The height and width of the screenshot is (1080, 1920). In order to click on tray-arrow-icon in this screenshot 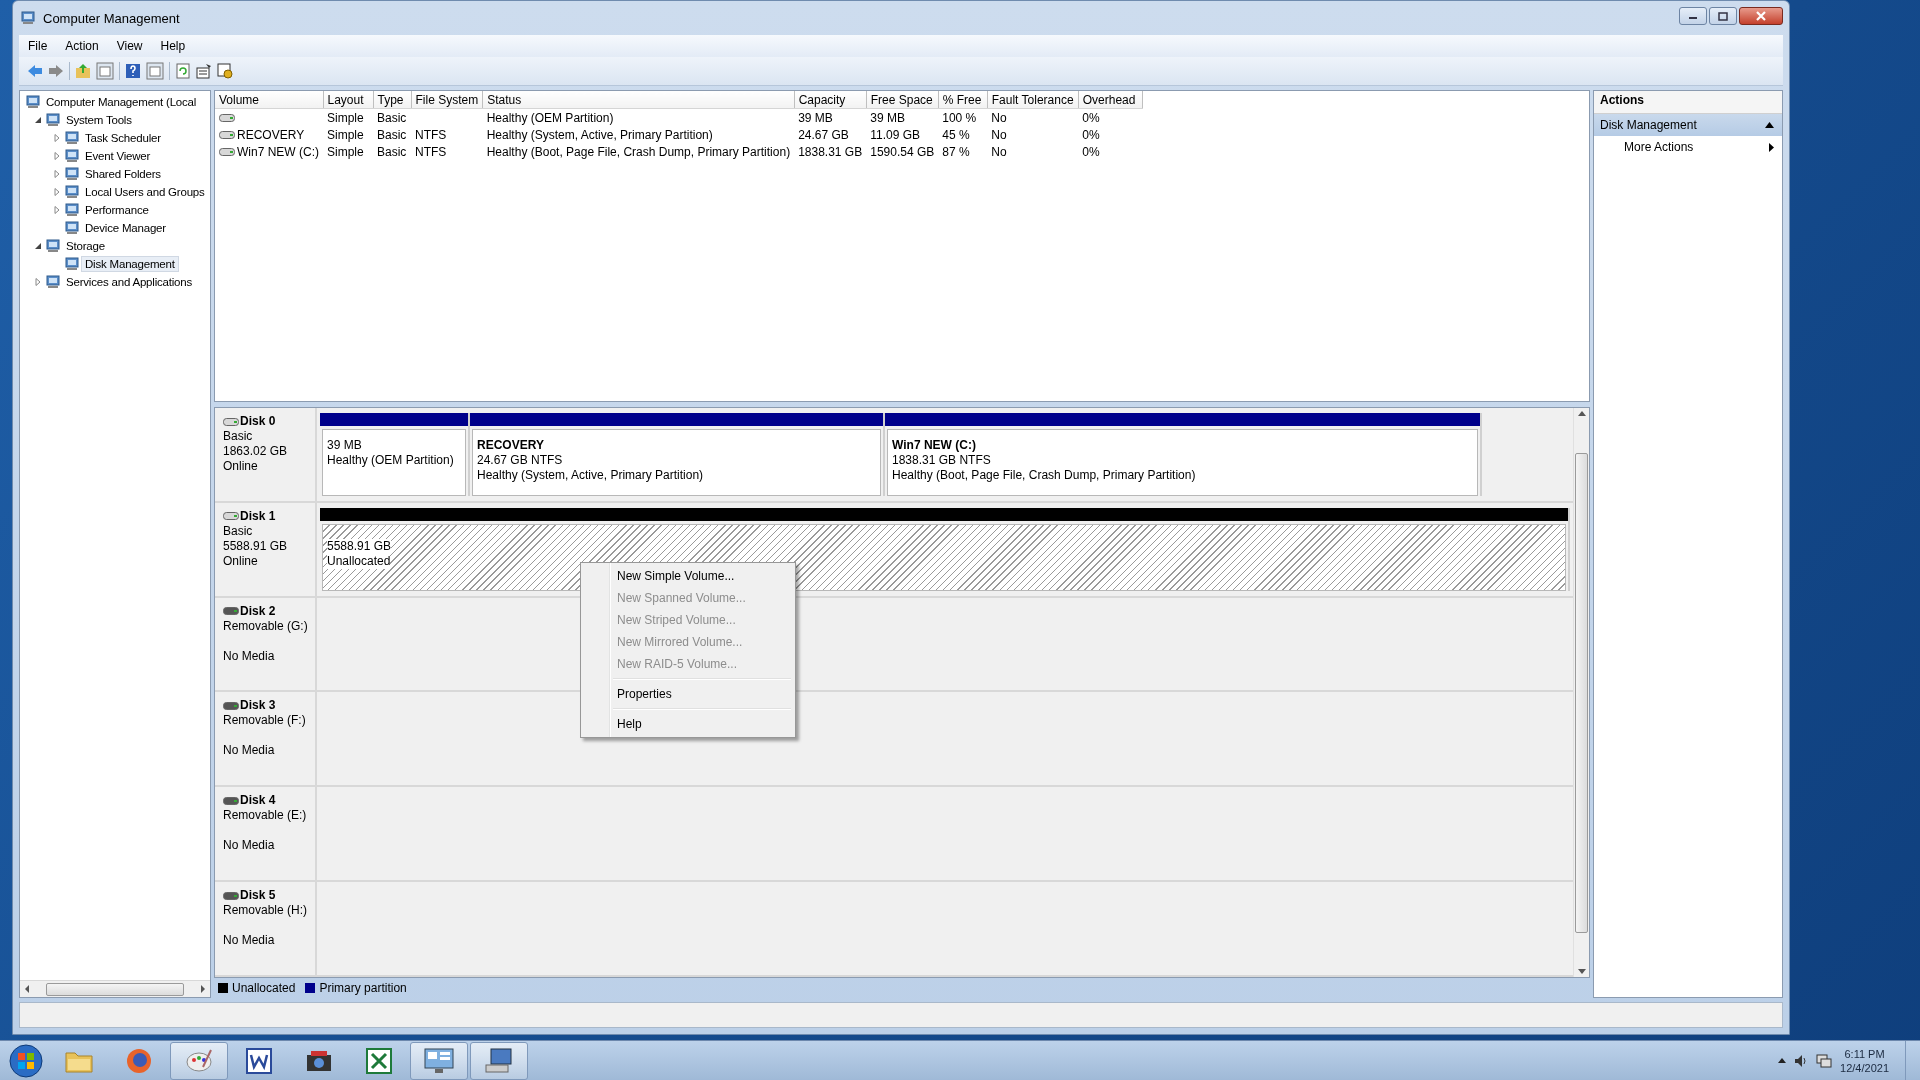, I will do `click(1782, 1060)`.